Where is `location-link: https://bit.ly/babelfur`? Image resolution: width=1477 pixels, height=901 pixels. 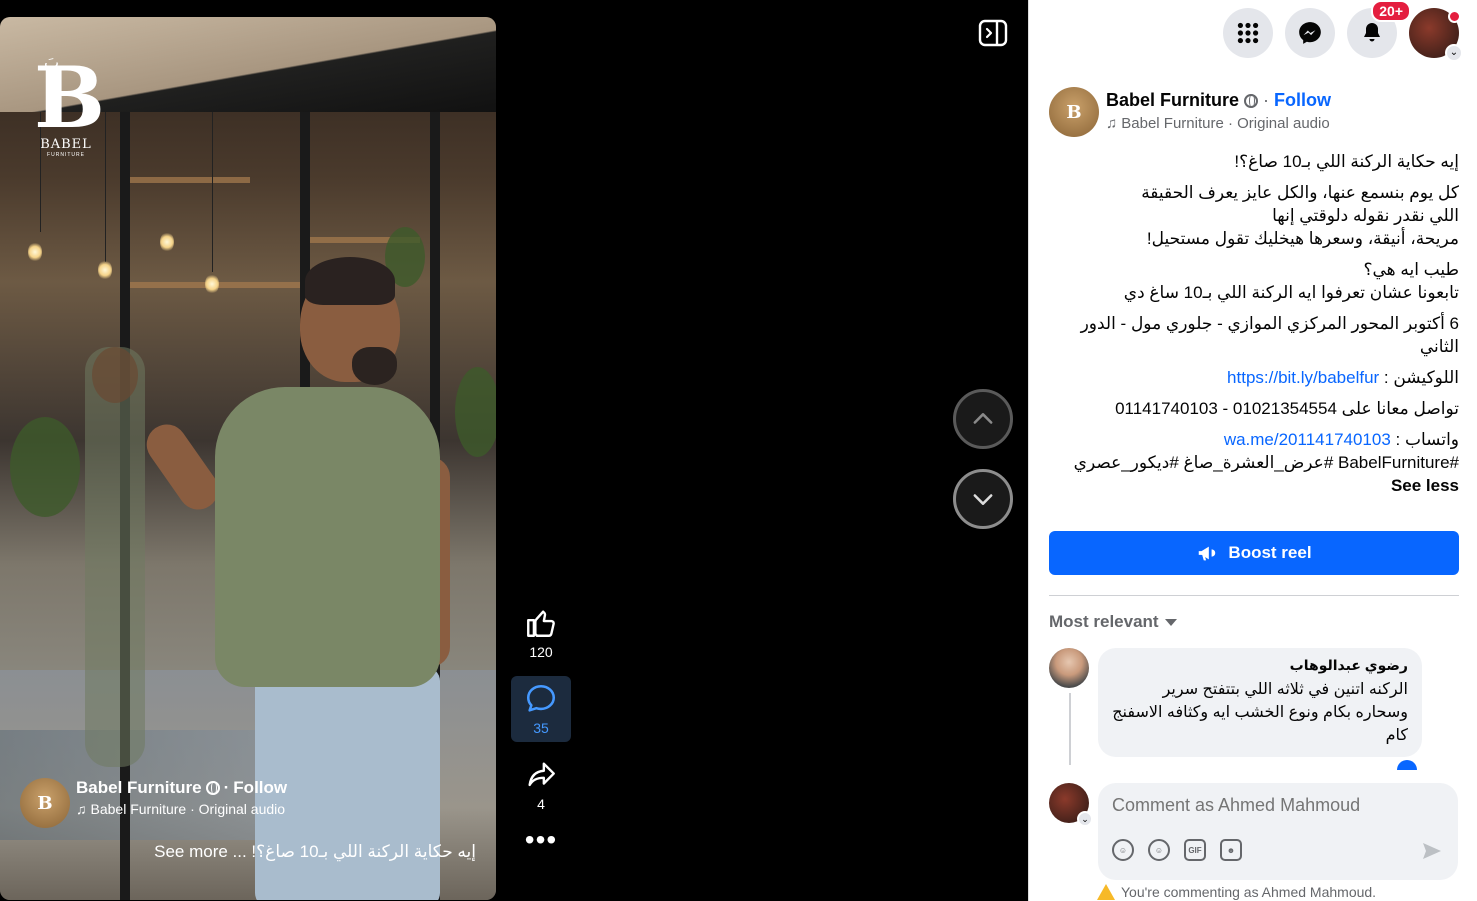
location-link: https://bit.ly/babelfur is located at coordinates (1303, 377).